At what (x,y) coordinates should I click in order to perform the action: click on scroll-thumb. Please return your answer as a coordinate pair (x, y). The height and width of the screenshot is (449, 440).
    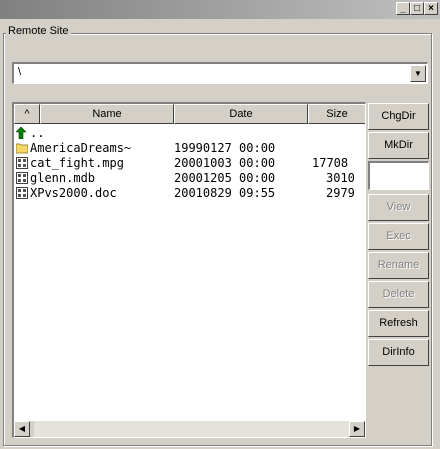
    Looking at the image, I should click on (32, 429).